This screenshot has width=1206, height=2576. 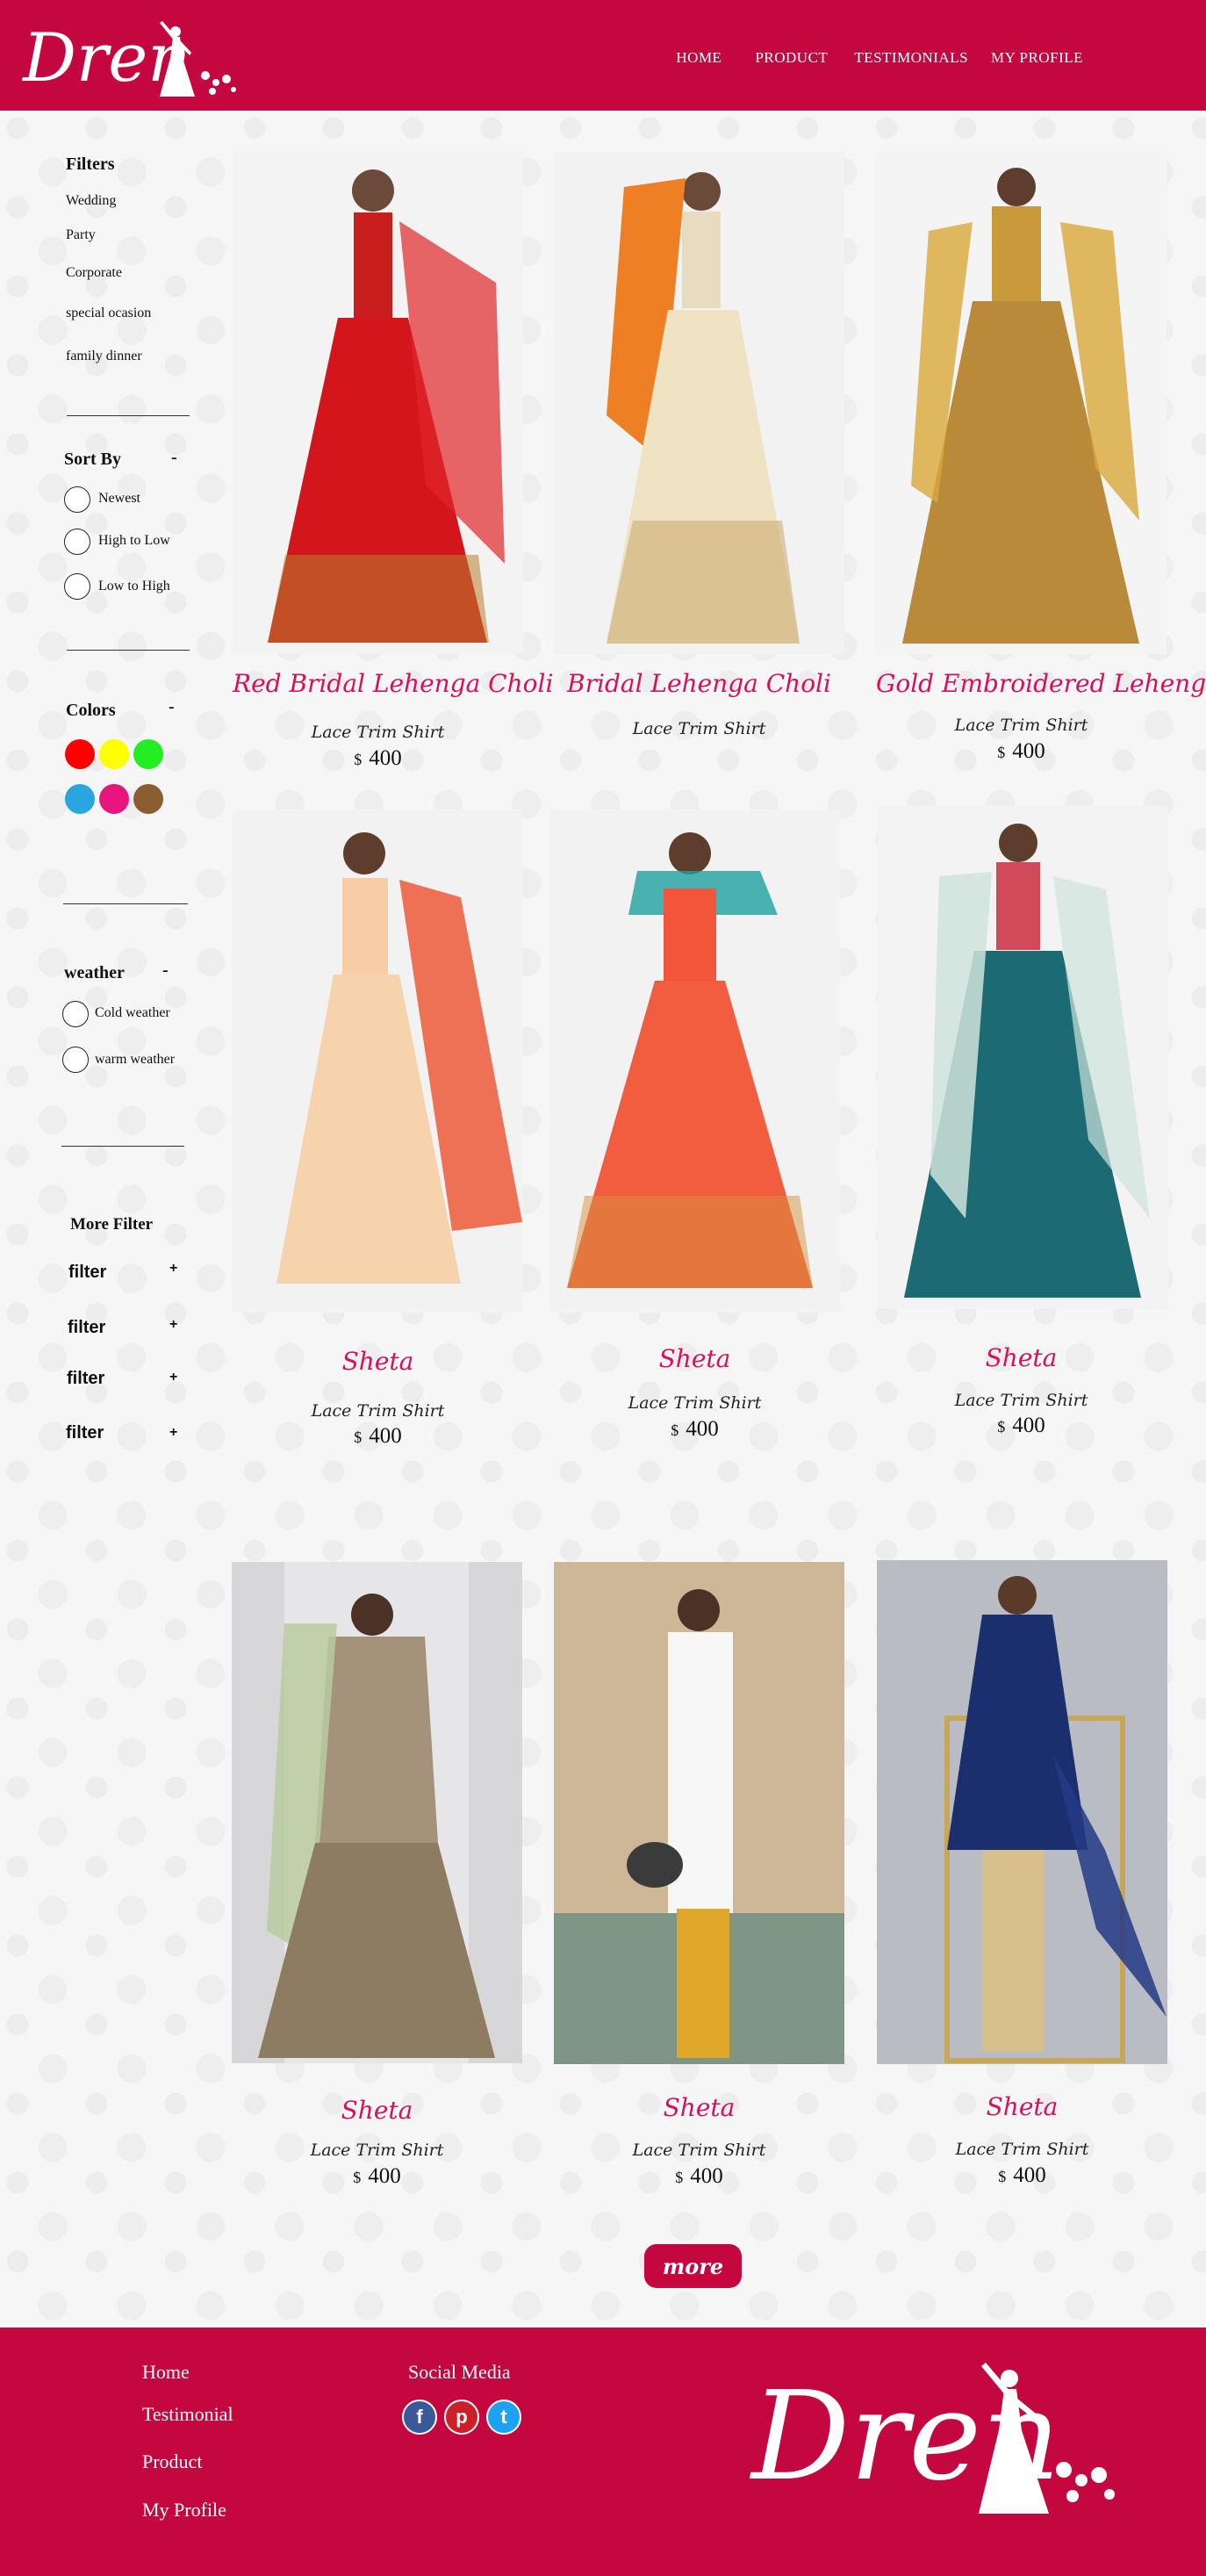 I want to click on nav-product: PRODUCT, so click(x=791, y=58).